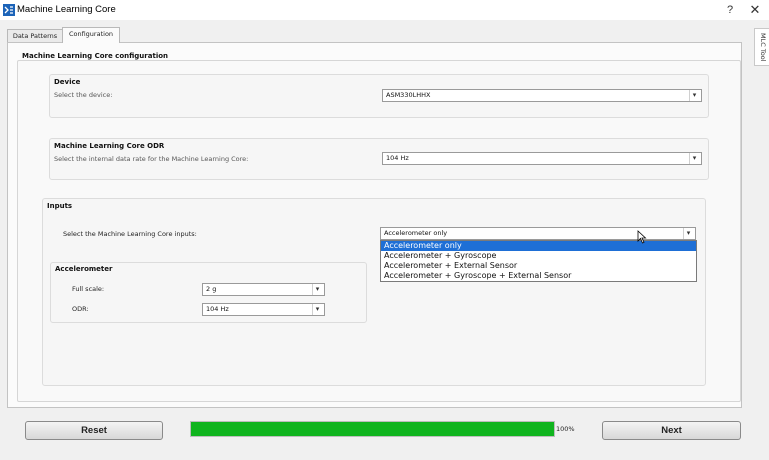 The height and width of the screenshot is (460, 769). I want to click on inputs-select: Accelerometer only ▾, so click(538, 233).